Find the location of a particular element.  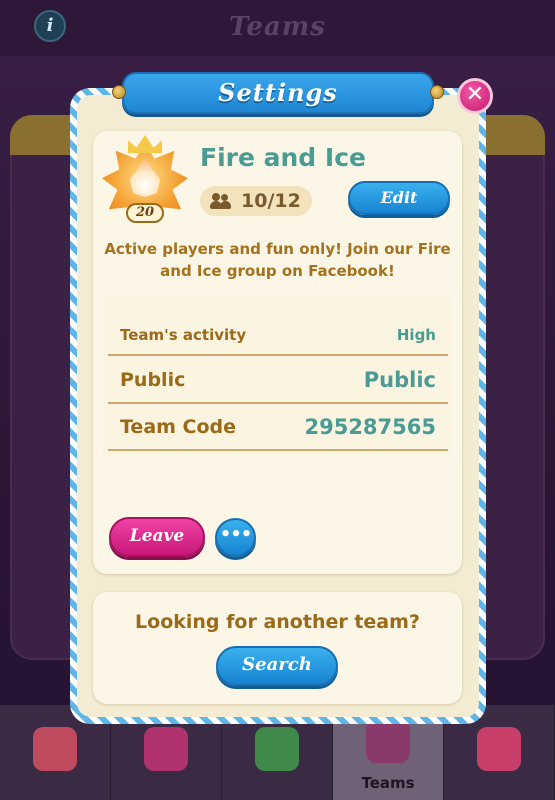

ribbon-knob-right is located at coordinates (437, 92).